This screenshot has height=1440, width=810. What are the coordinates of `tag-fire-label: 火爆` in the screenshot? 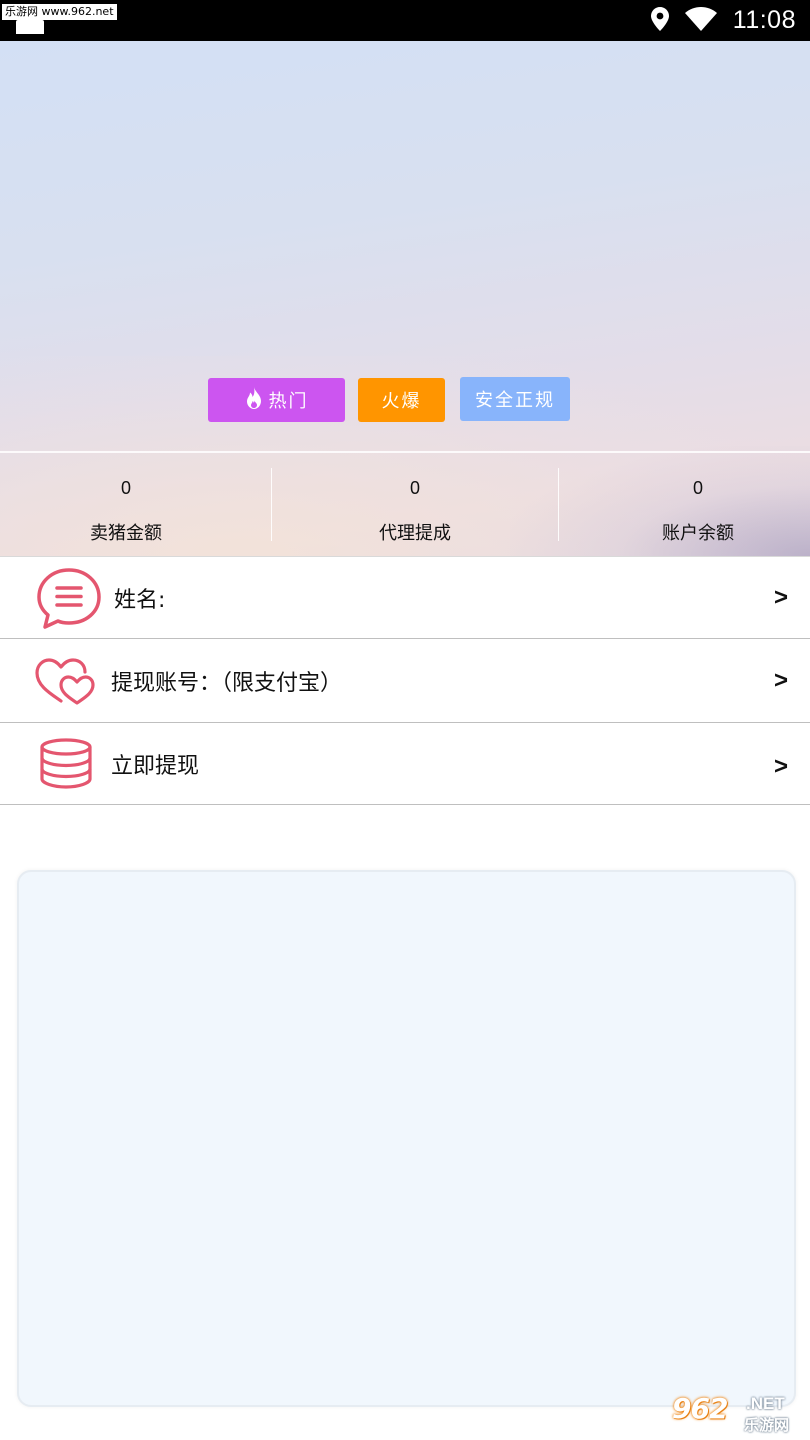 It's located at (401, 401).